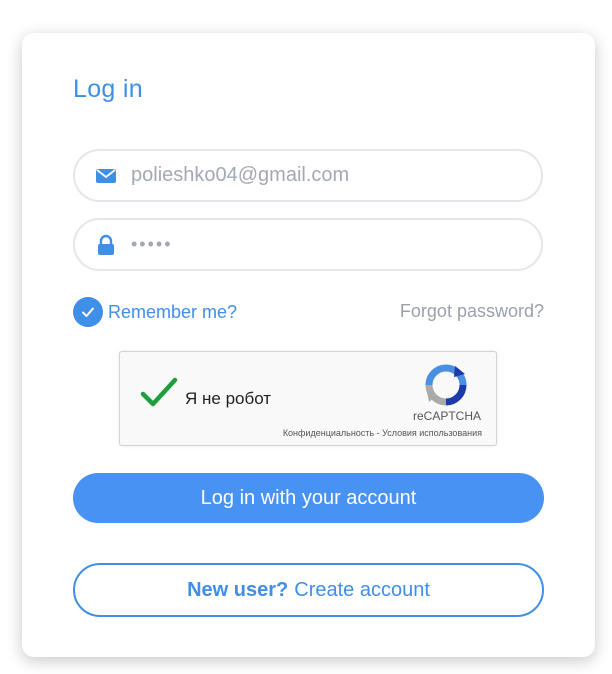  Describe the element at coordinates (106, 244) in the screenshot. I see `lock-icon` at that location.